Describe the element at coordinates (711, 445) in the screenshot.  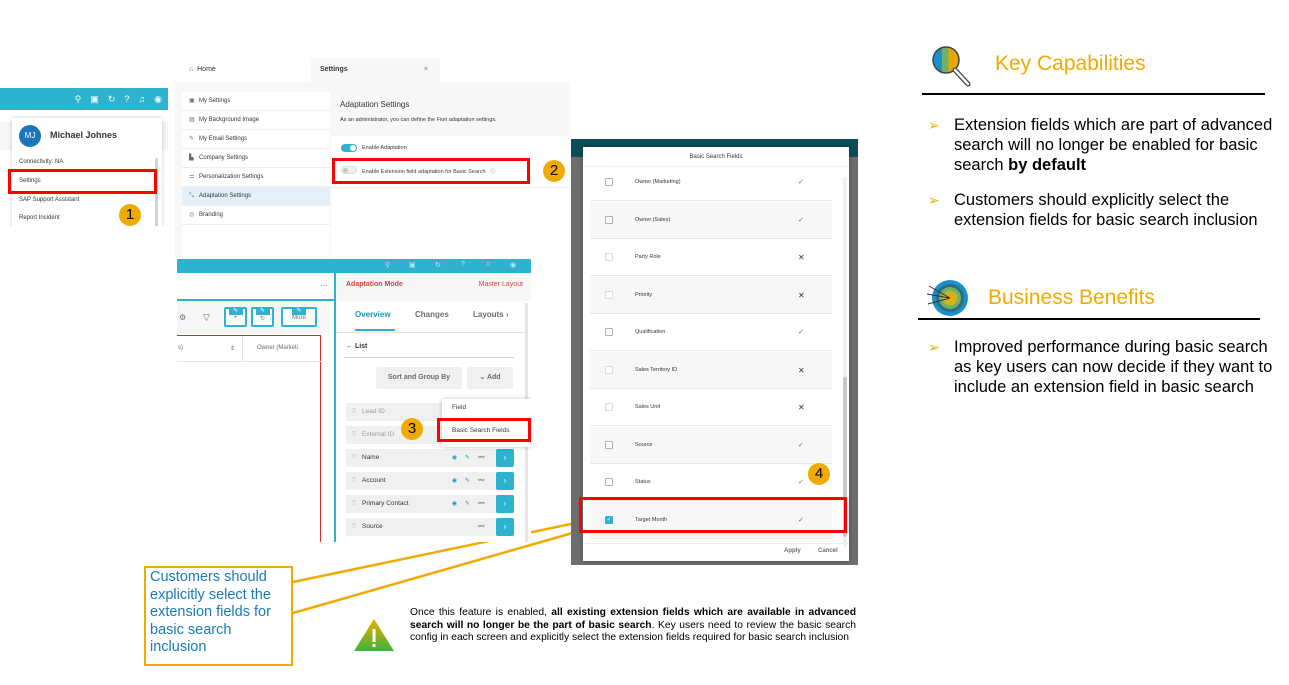
I see `search-field-row: Source ✓` at that location.